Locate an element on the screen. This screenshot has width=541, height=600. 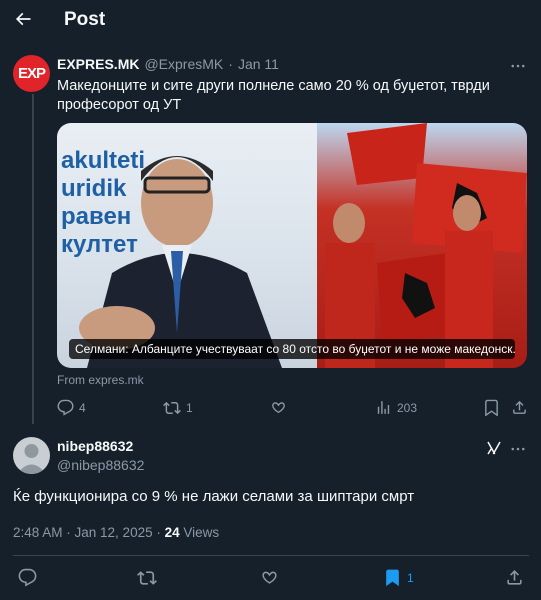
post-meta: 2:48 AM · Jan 12, 2025 · 24 Views is located at coordinates (116, 532).